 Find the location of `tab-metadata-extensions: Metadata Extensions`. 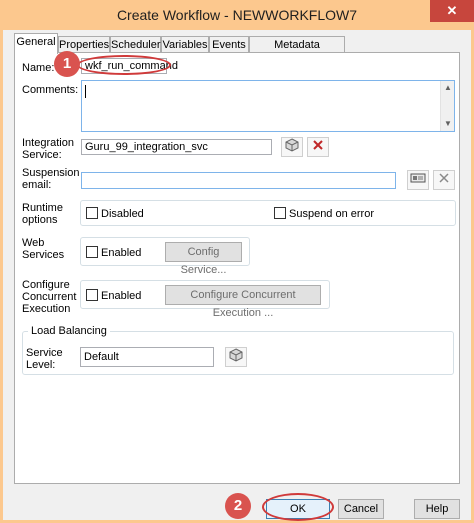

tab-metadata-extensions: Metadata Extensions is located at coordinates (297, 51).